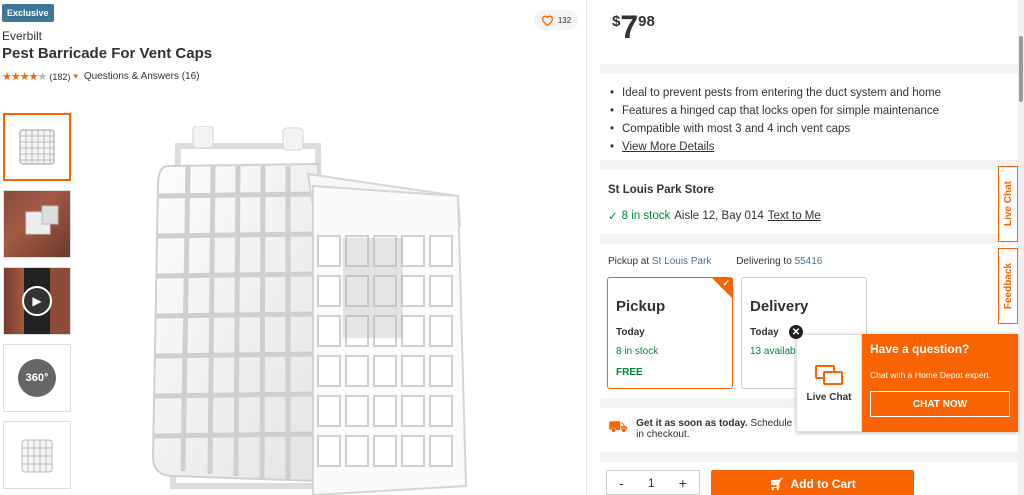  I want to click on increment-button: +, so click(683, 483).